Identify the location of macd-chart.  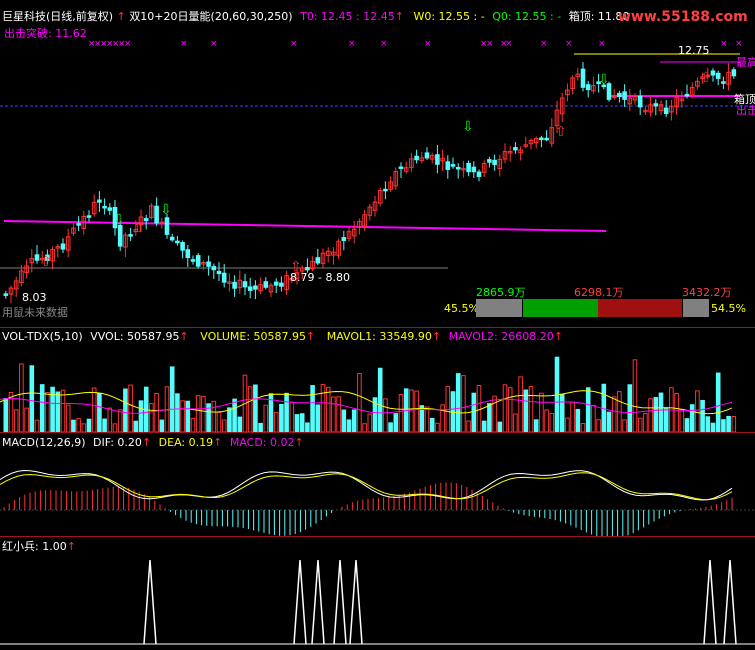
(377, 493).